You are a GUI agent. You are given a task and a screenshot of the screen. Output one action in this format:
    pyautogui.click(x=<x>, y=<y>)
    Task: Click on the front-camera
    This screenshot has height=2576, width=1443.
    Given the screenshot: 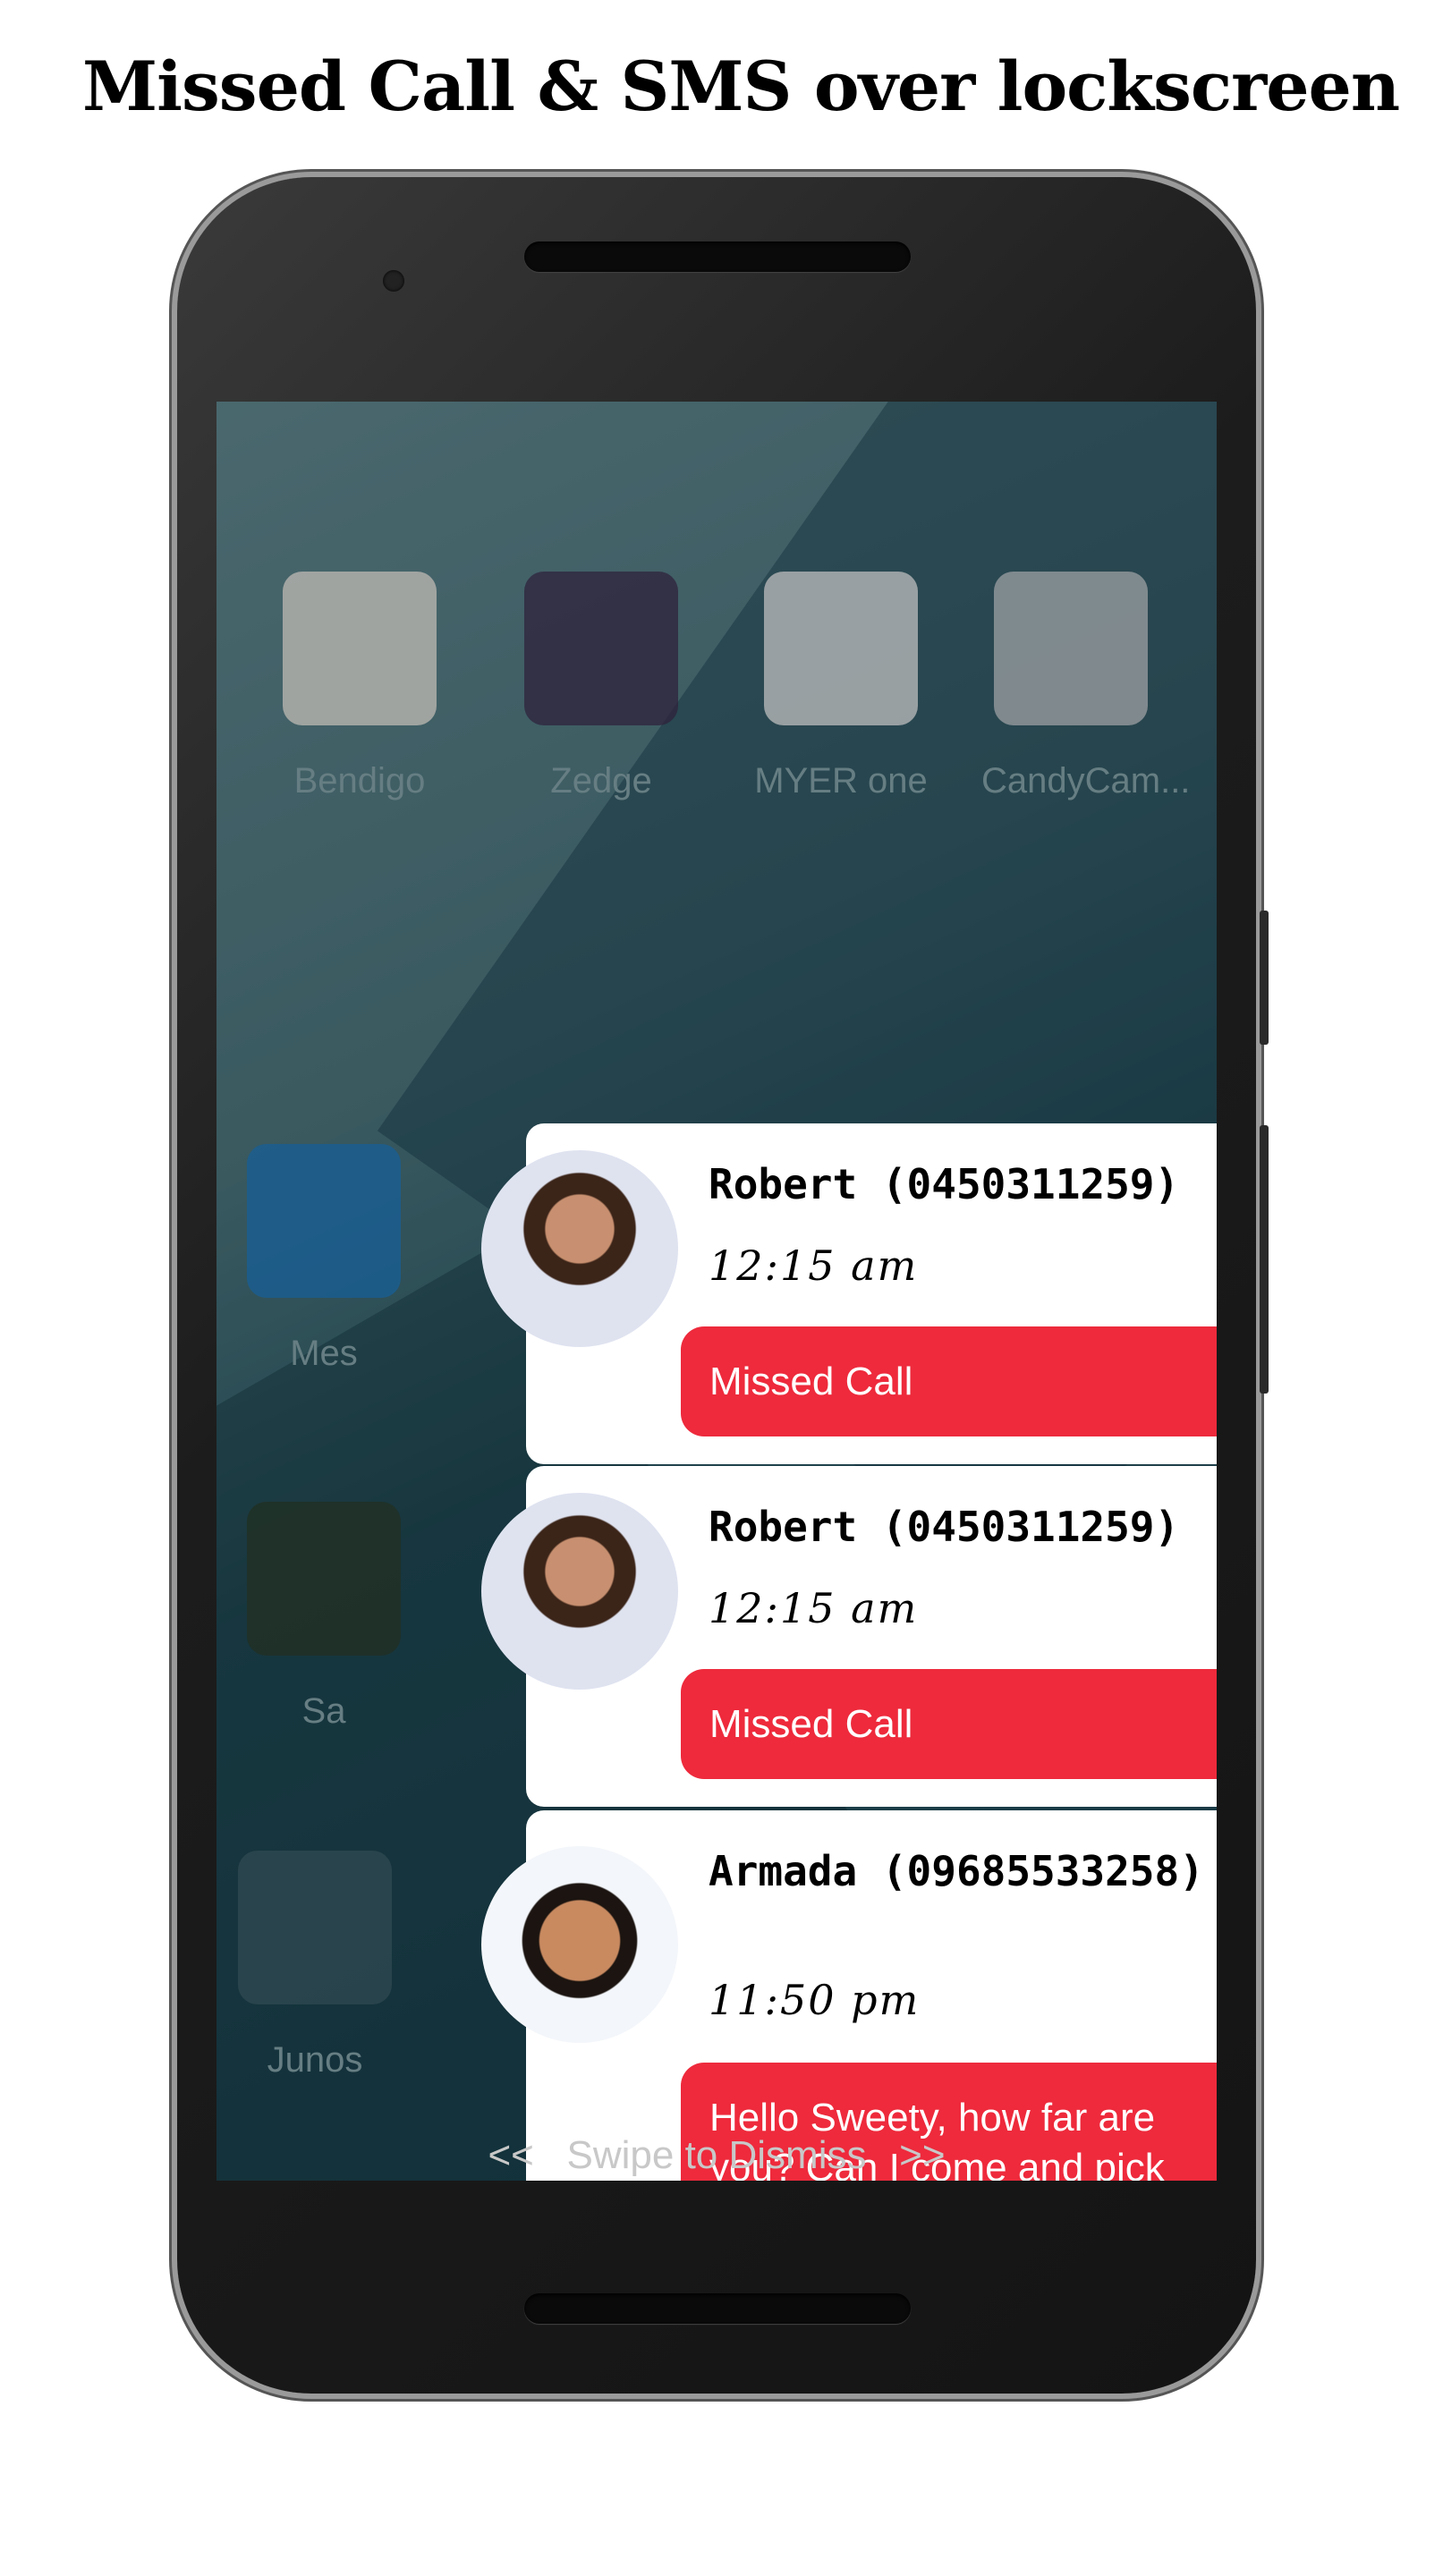 What is the action you would take?
    pyautogui.click(x=393, y=281)
    